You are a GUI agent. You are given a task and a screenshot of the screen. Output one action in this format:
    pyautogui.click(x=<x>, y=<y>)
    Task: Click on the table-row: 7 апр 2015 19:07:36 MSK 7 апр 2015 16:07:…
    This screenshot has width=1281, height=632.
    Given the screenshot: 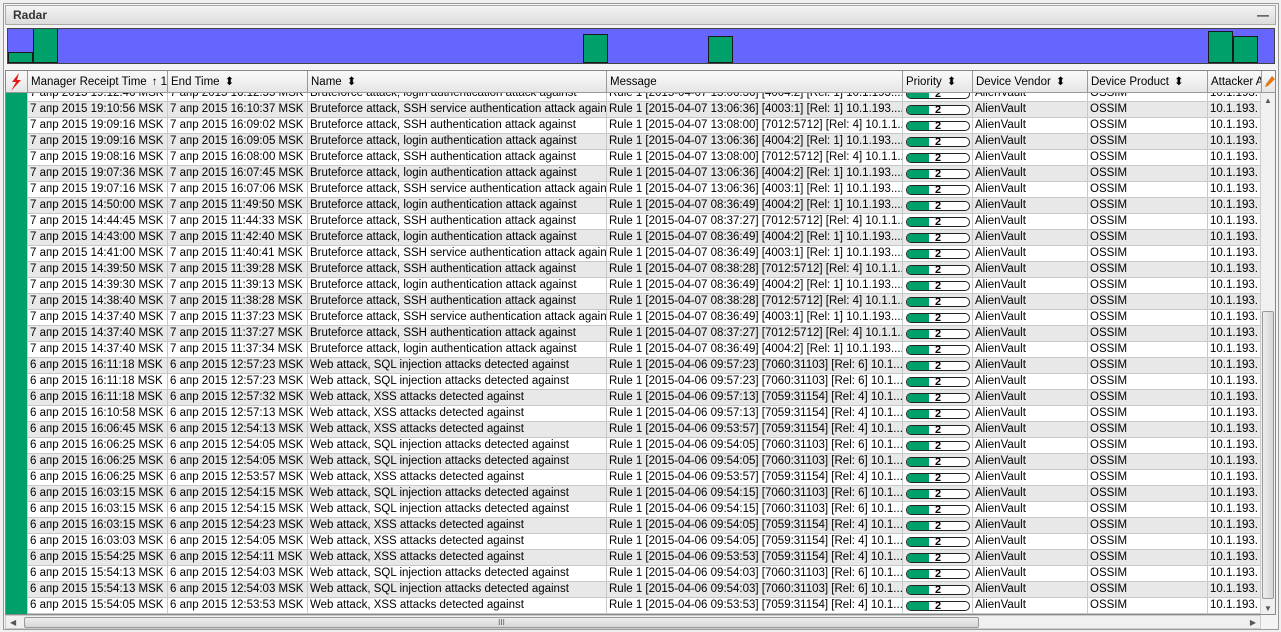 What is the action you would take?
    pyautogui.click(x=634, y=174)
    